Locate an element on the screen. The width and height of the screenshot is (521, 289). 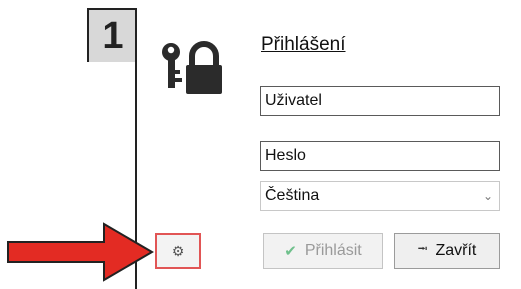
checkmark-icon: ✔ is located at coordinates (290, 251).